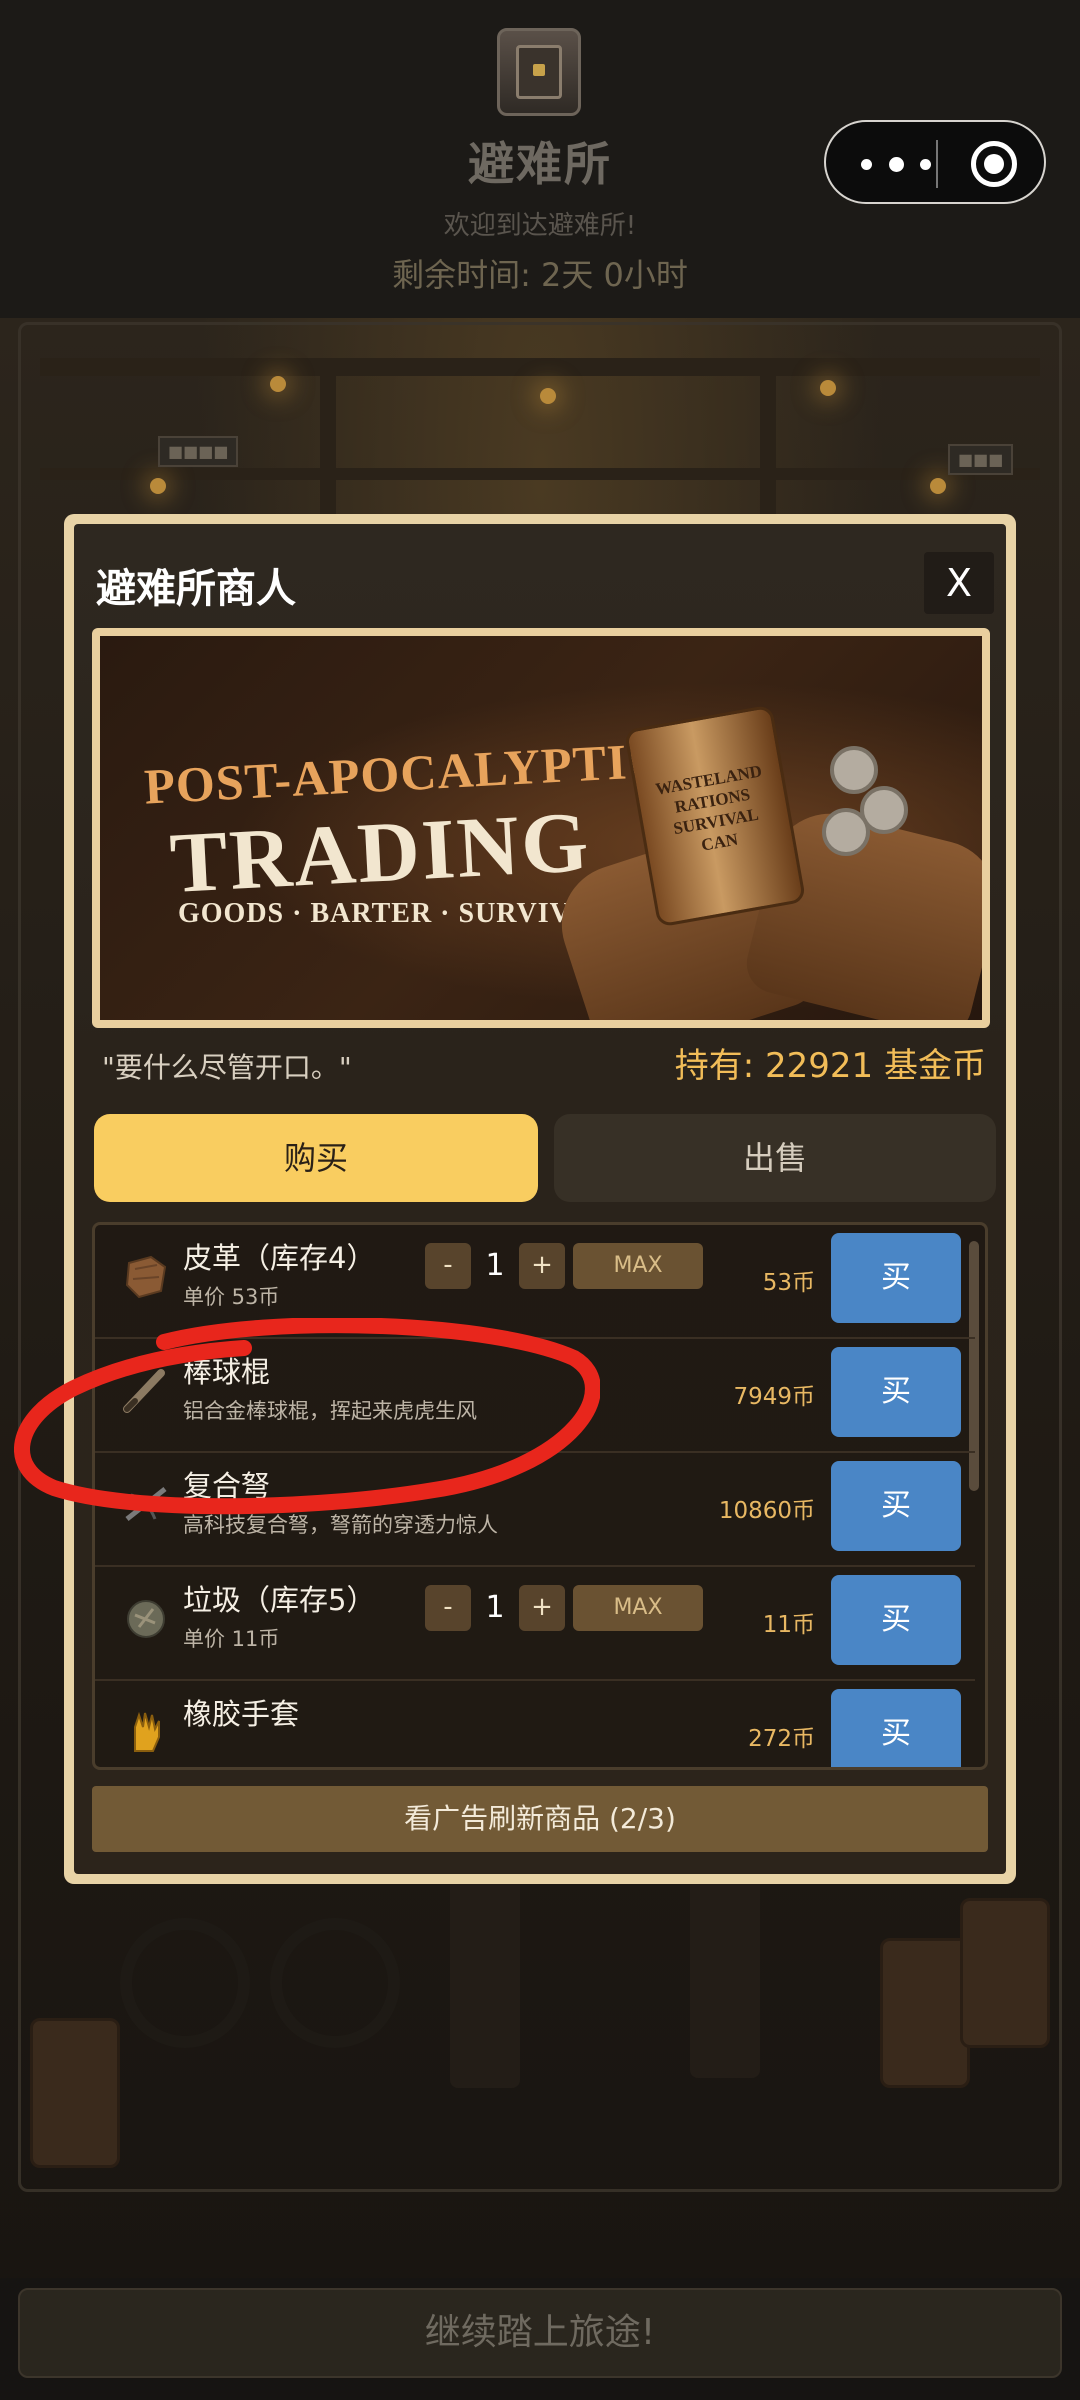 The image size is (1080, 2400). Describe the element at coordinates (144, 1391) in the screenshot. I see `baseball-bat-icon` at that location.